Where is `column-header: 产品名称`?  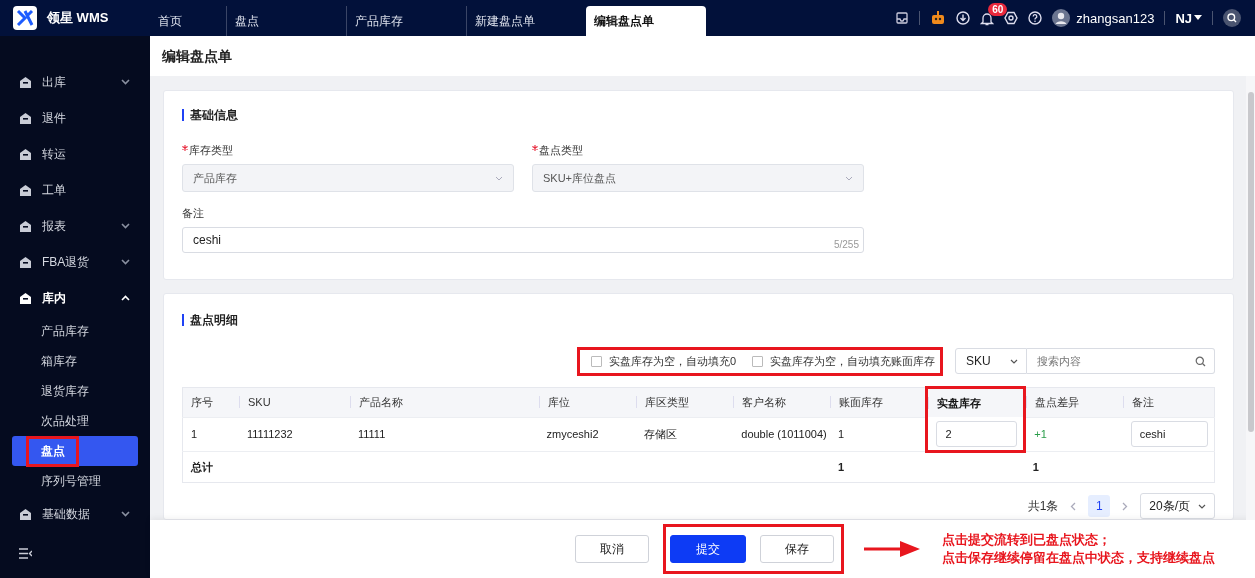
column-header: 产品名称 is located at coordinates (444, 402).